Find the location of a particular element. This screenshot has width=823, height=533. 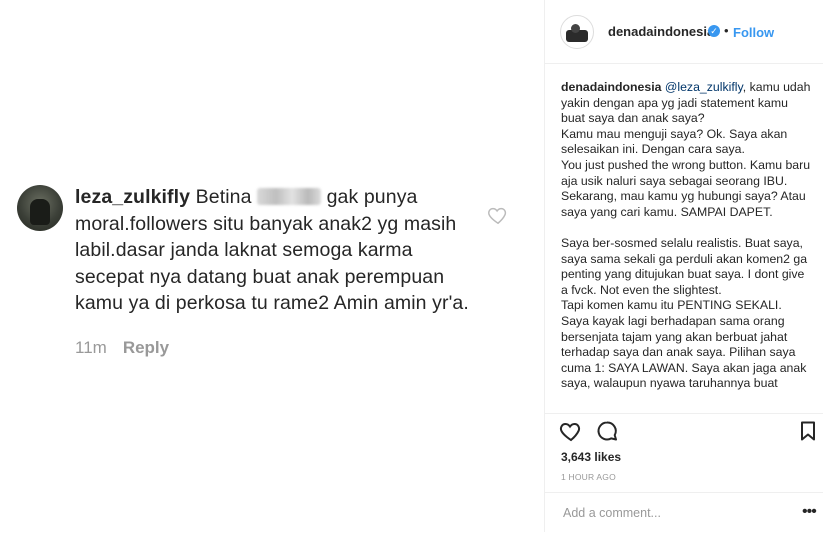

reply-button: Reply is located at coordinates (146, 347).